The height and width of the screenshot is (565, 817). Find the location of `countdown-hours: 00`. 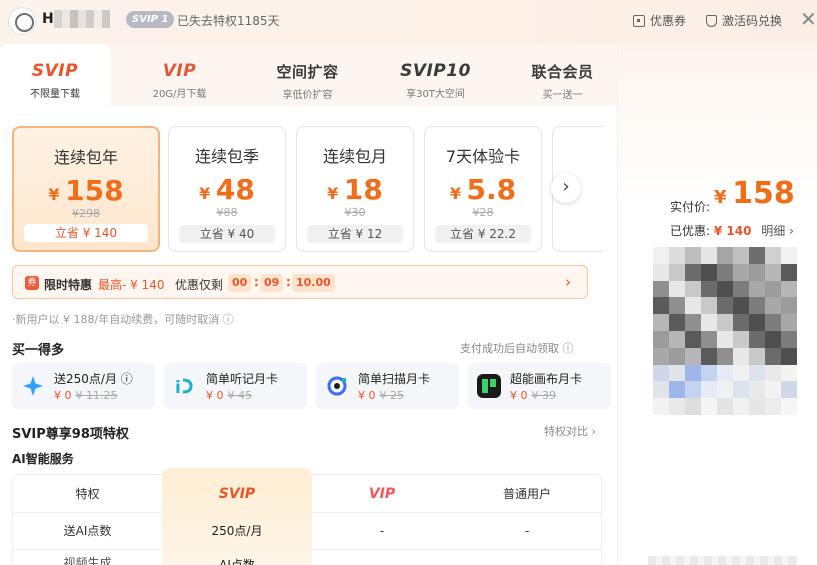

countdown-hours: 00 is located at coordinates (240, 283).